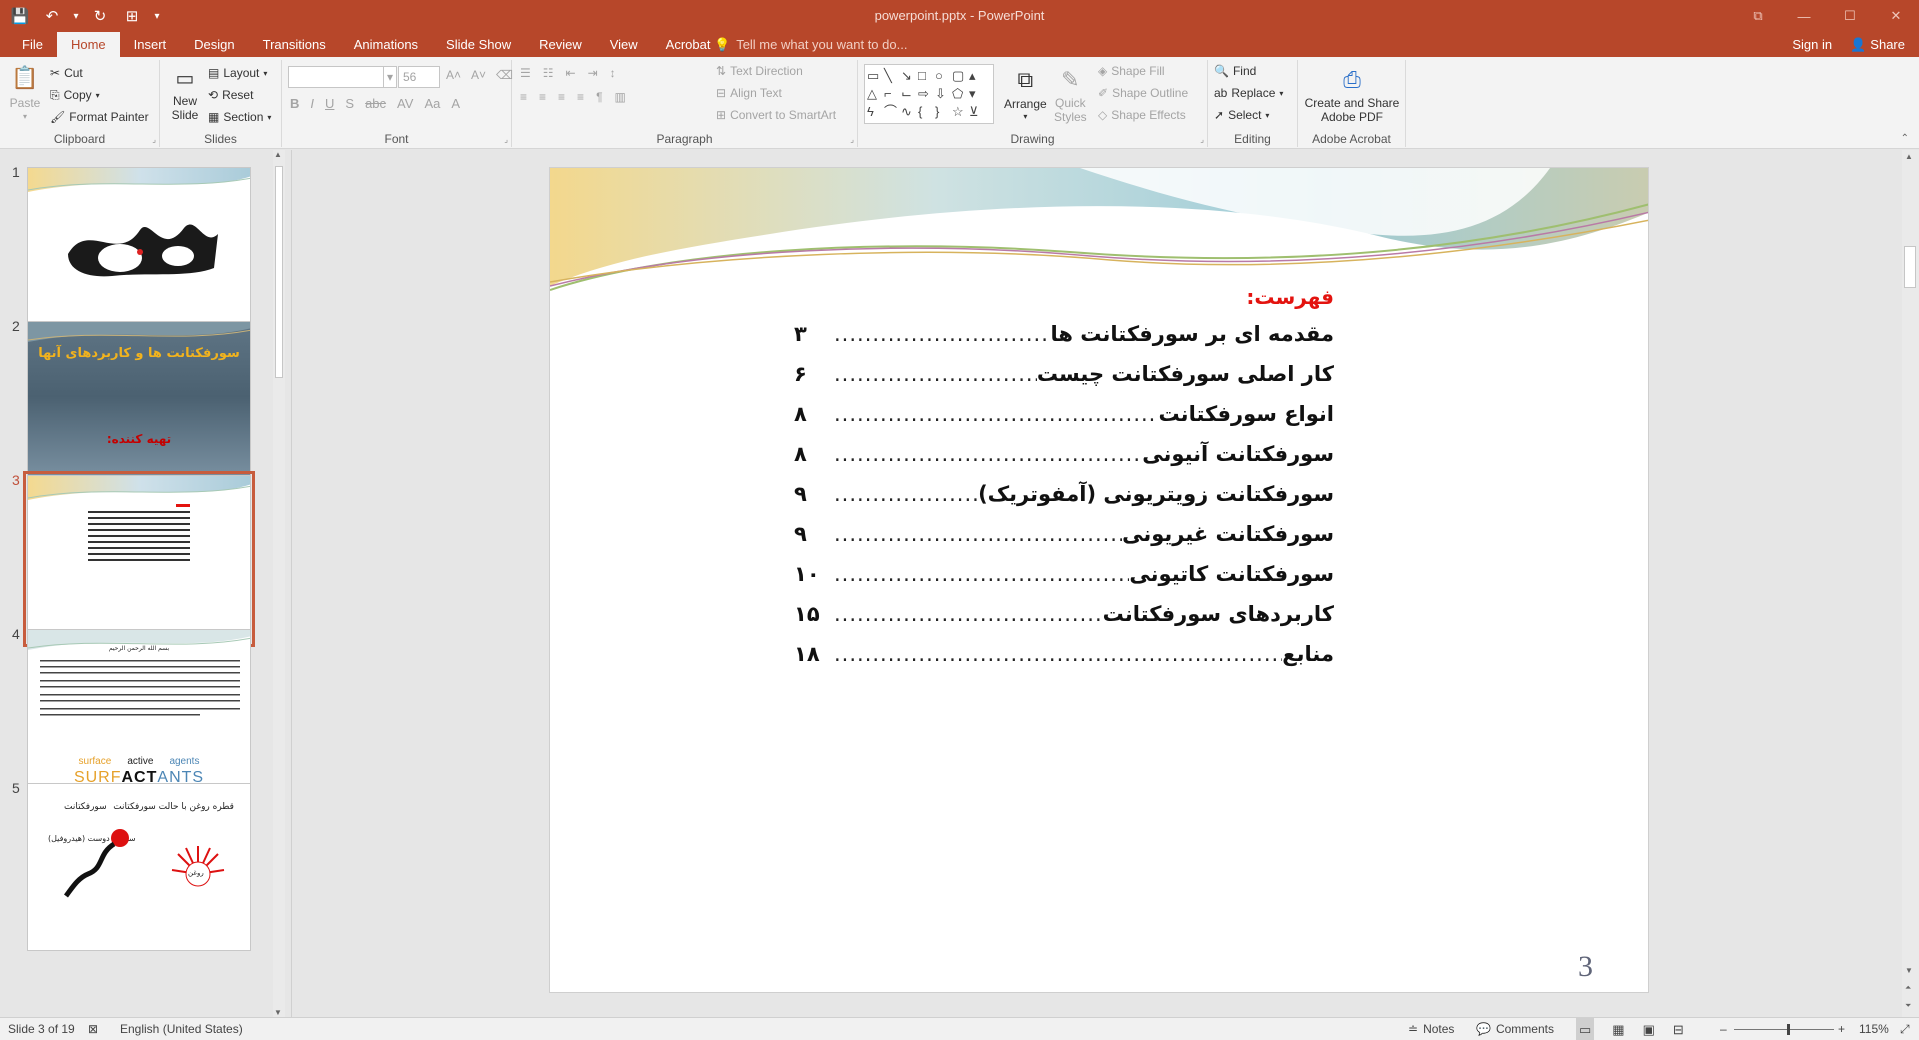  What do you see at coordinates (230, 95) in the screenshot?
I see `reset-button: ⟲ Reset` at bounding box center [230, 95].